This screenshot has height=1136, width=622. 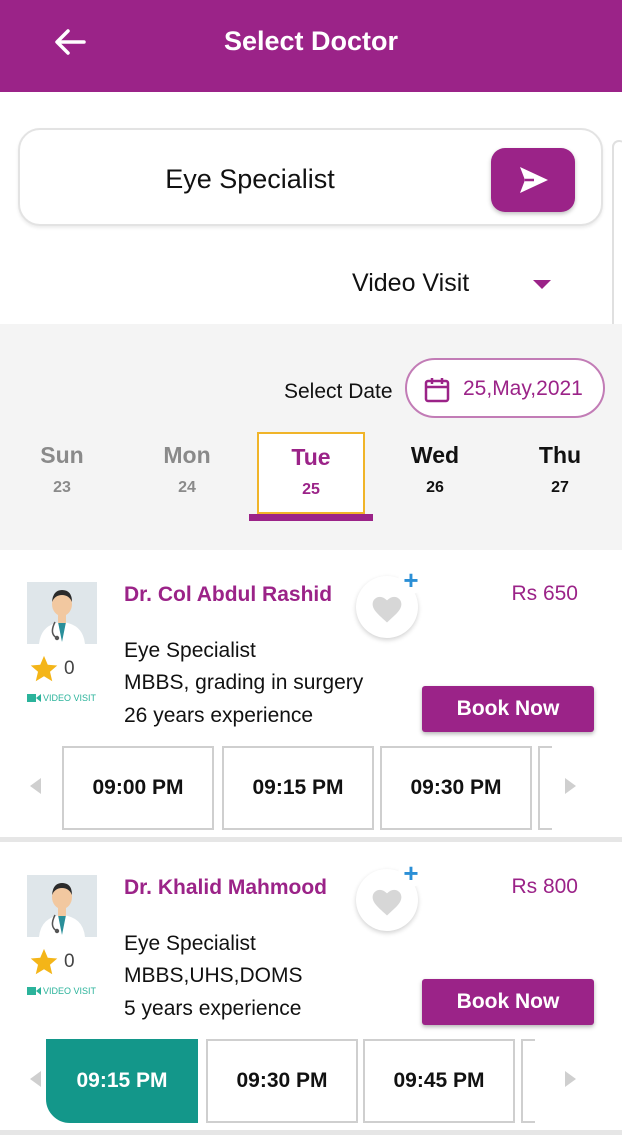 What do you see at coordinates (544, 593) in the screenshot?
I see `consultation-fee: Rs 650` at bounding box center [544, 593].